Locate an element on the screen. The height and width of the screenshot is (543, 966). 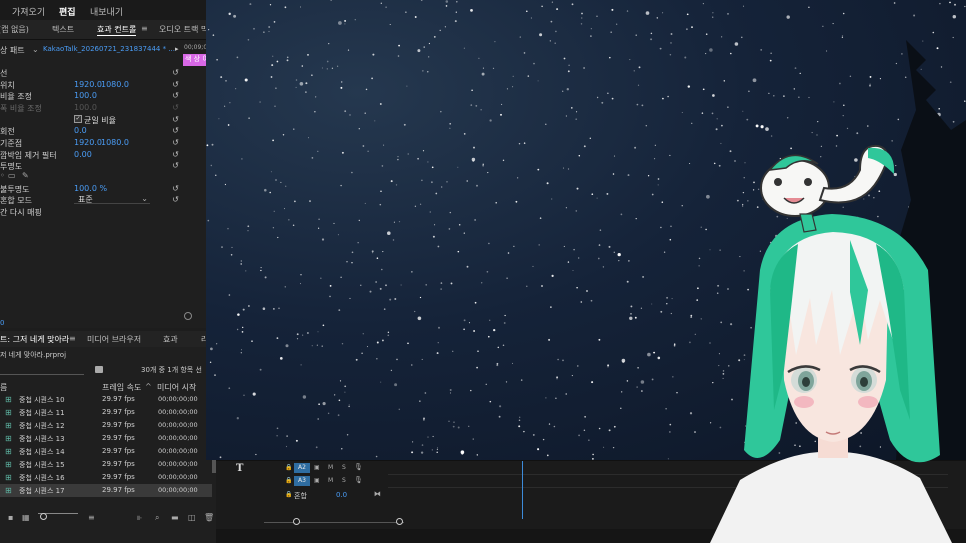
tab-export: 내보내기 is located at coordinates (106, 11).